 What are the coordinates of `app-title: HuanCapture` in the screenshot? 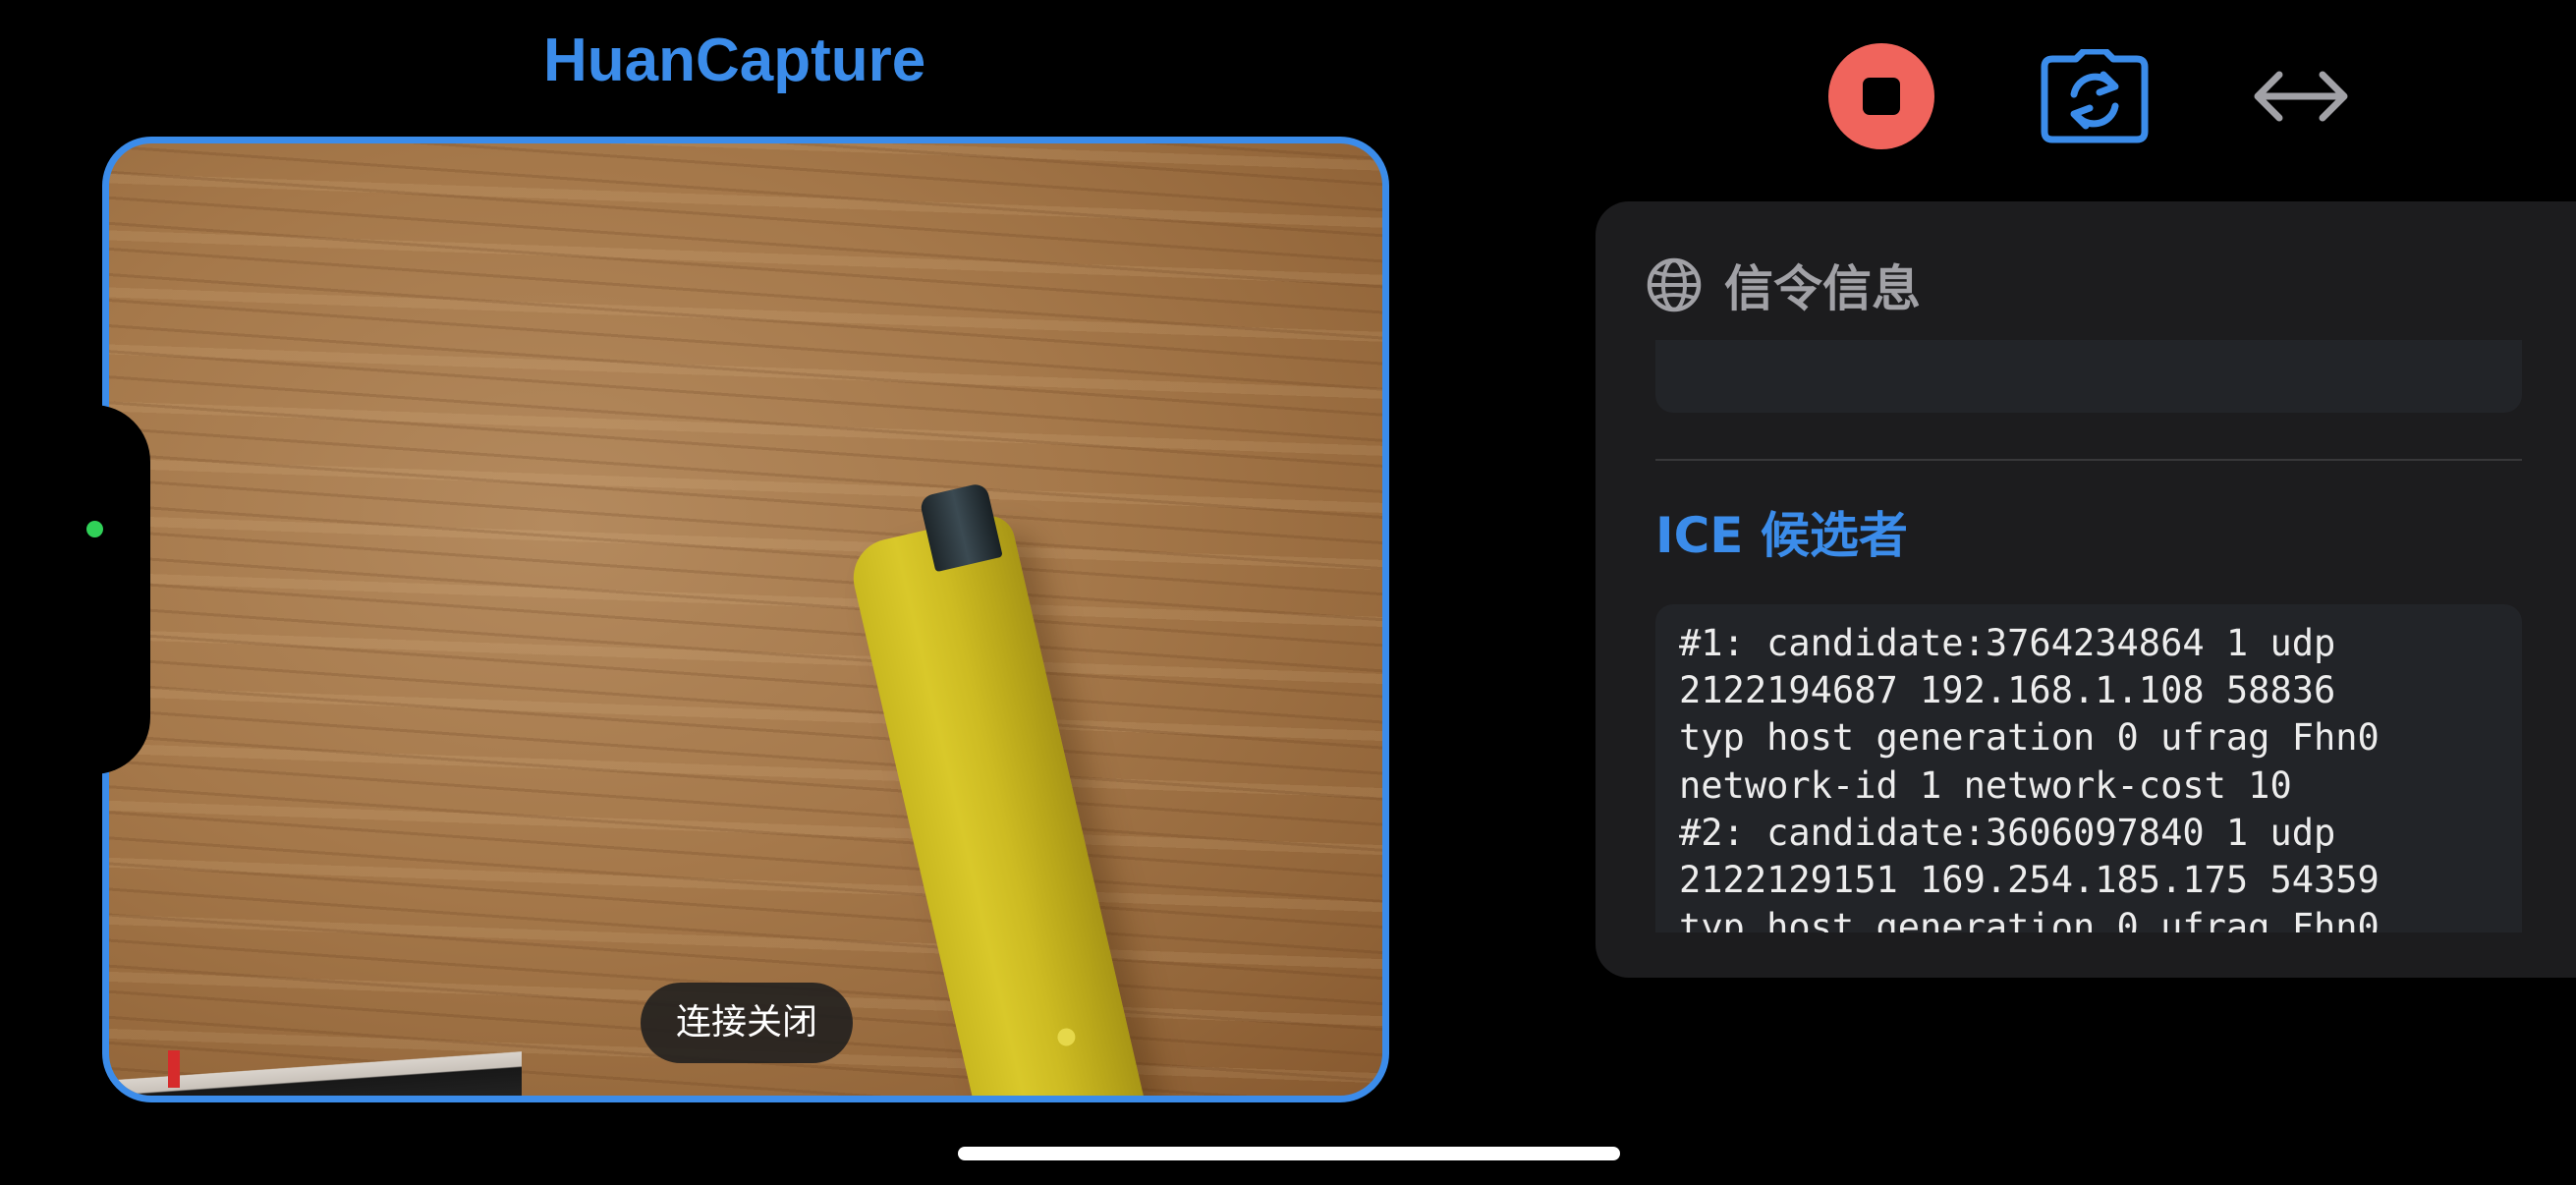 It's located at (734, 61).